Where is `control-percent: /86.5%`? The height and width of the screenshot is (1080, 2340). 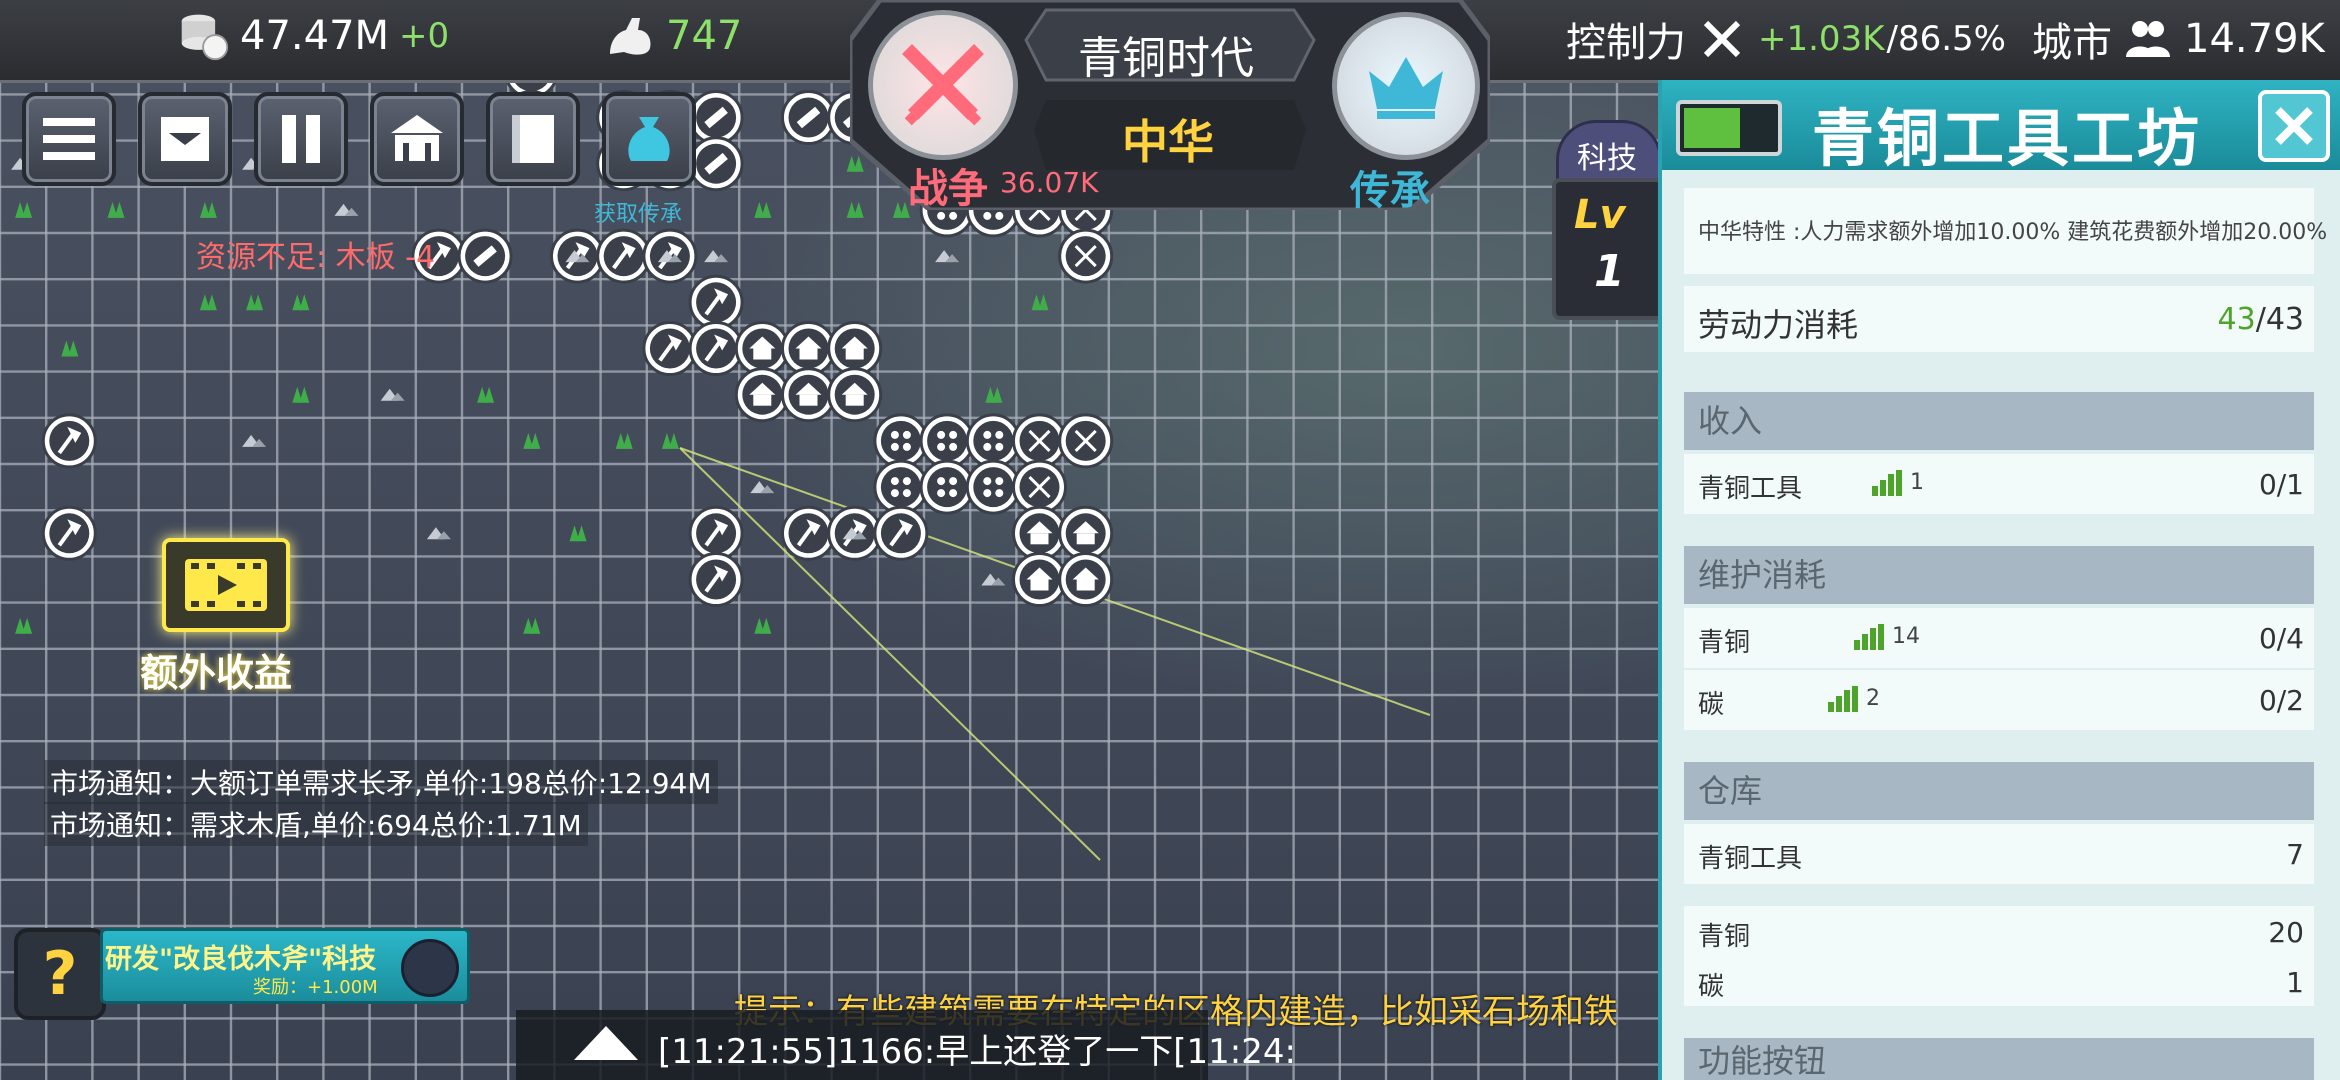
control-percent: /86.5% is located at coordinates (1946, 39).